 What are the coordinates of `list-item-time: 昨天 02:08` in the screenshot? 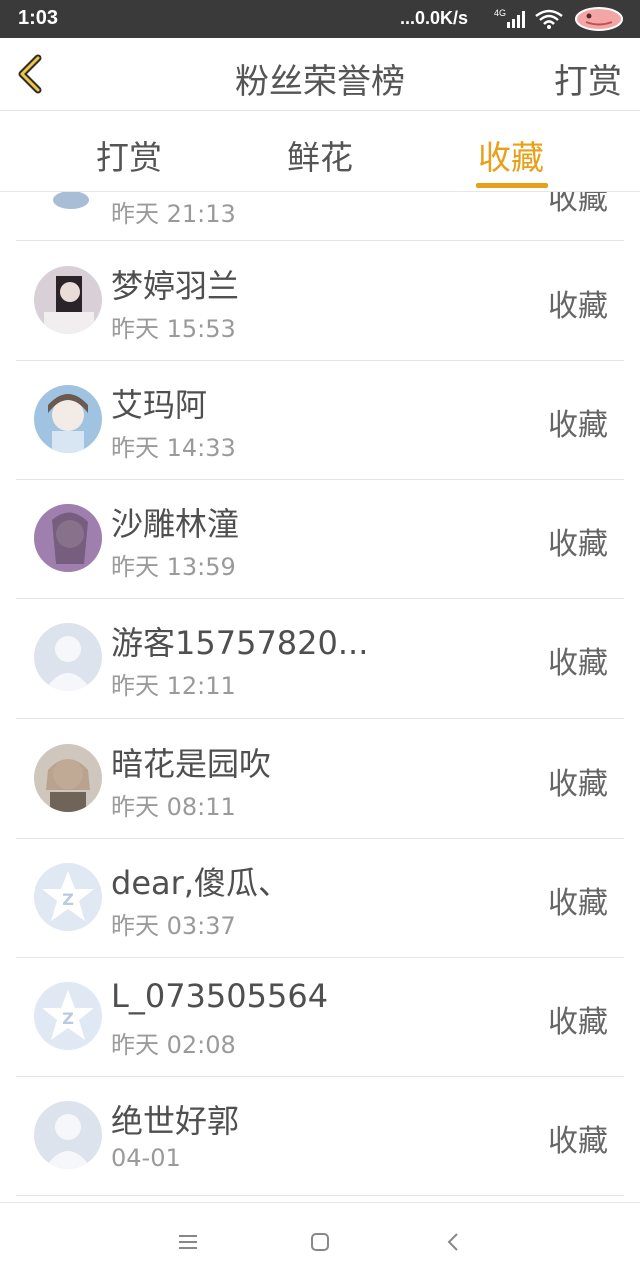 It's located at (173, 1045).